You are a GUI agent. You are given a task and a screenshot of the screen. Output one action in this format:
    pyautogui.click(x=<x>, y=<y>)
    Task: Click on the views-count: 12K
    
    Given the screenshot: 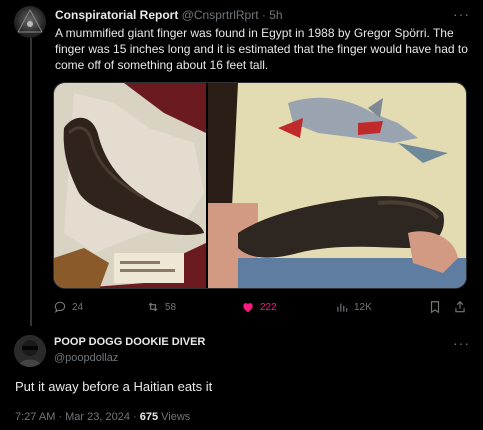 What is the action you would take?
    pyautogui.click(x=363, y=307)
    